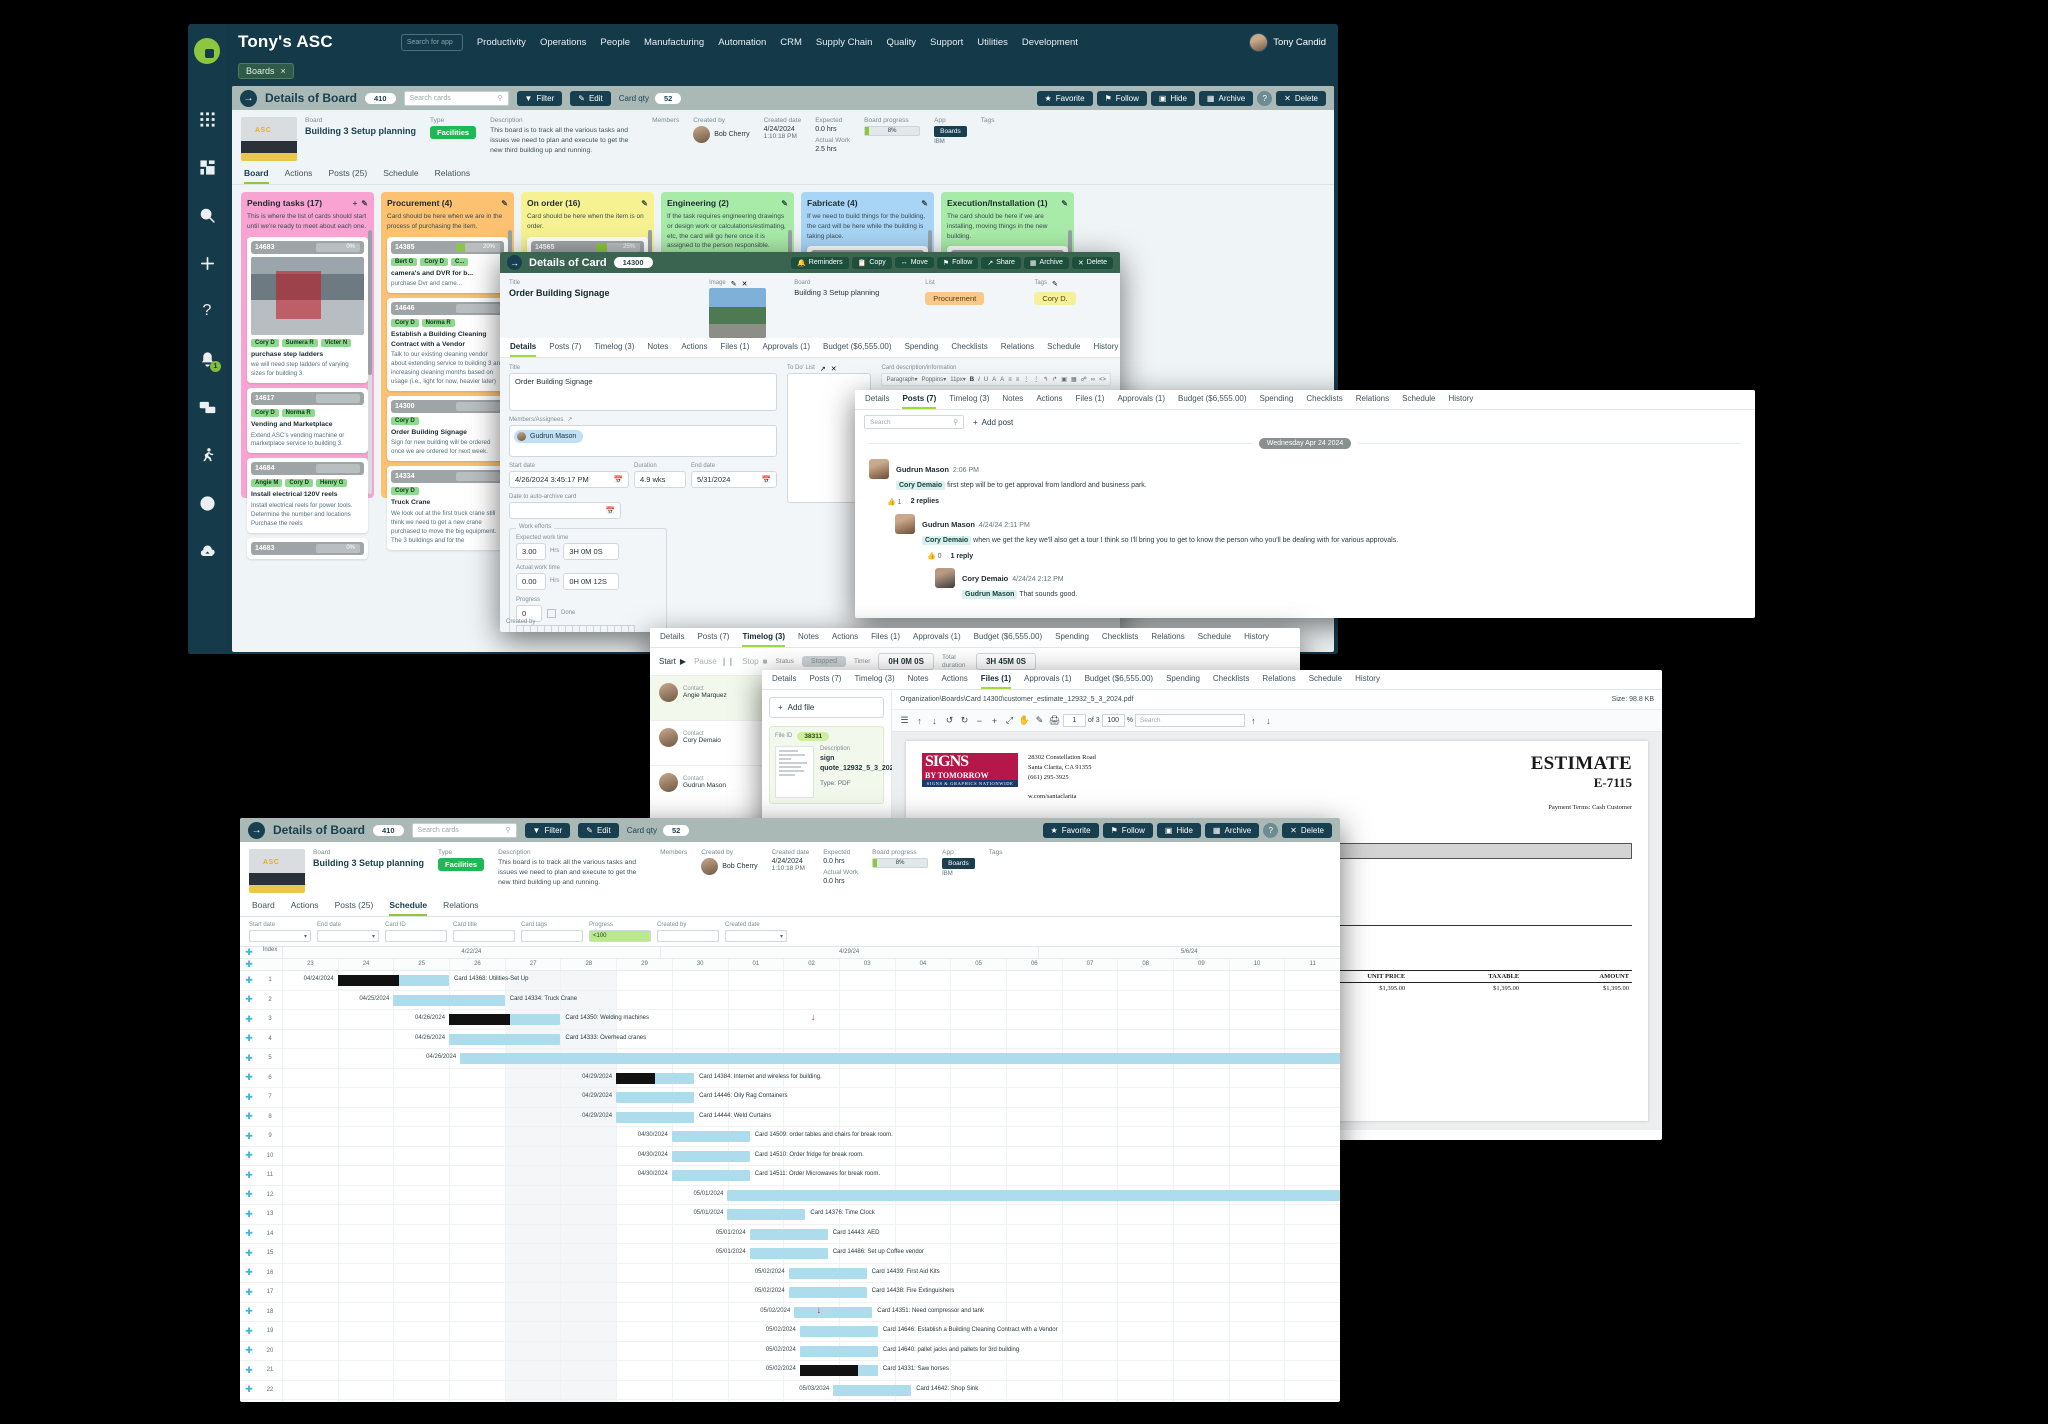 Image resolution: width=2048 pixels, height=1424 pixels. Describe the element at coordinates (207, 551) in the screenshot. I see `cloud-upload-icon` at that location.